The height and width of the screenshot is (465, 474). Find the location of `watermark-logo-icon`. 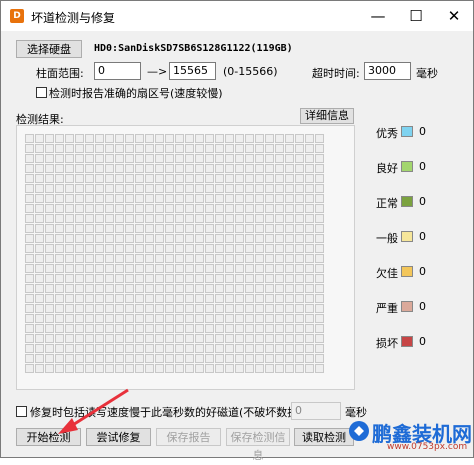

watermark-logo-icon is located at coordinates (359, 431).